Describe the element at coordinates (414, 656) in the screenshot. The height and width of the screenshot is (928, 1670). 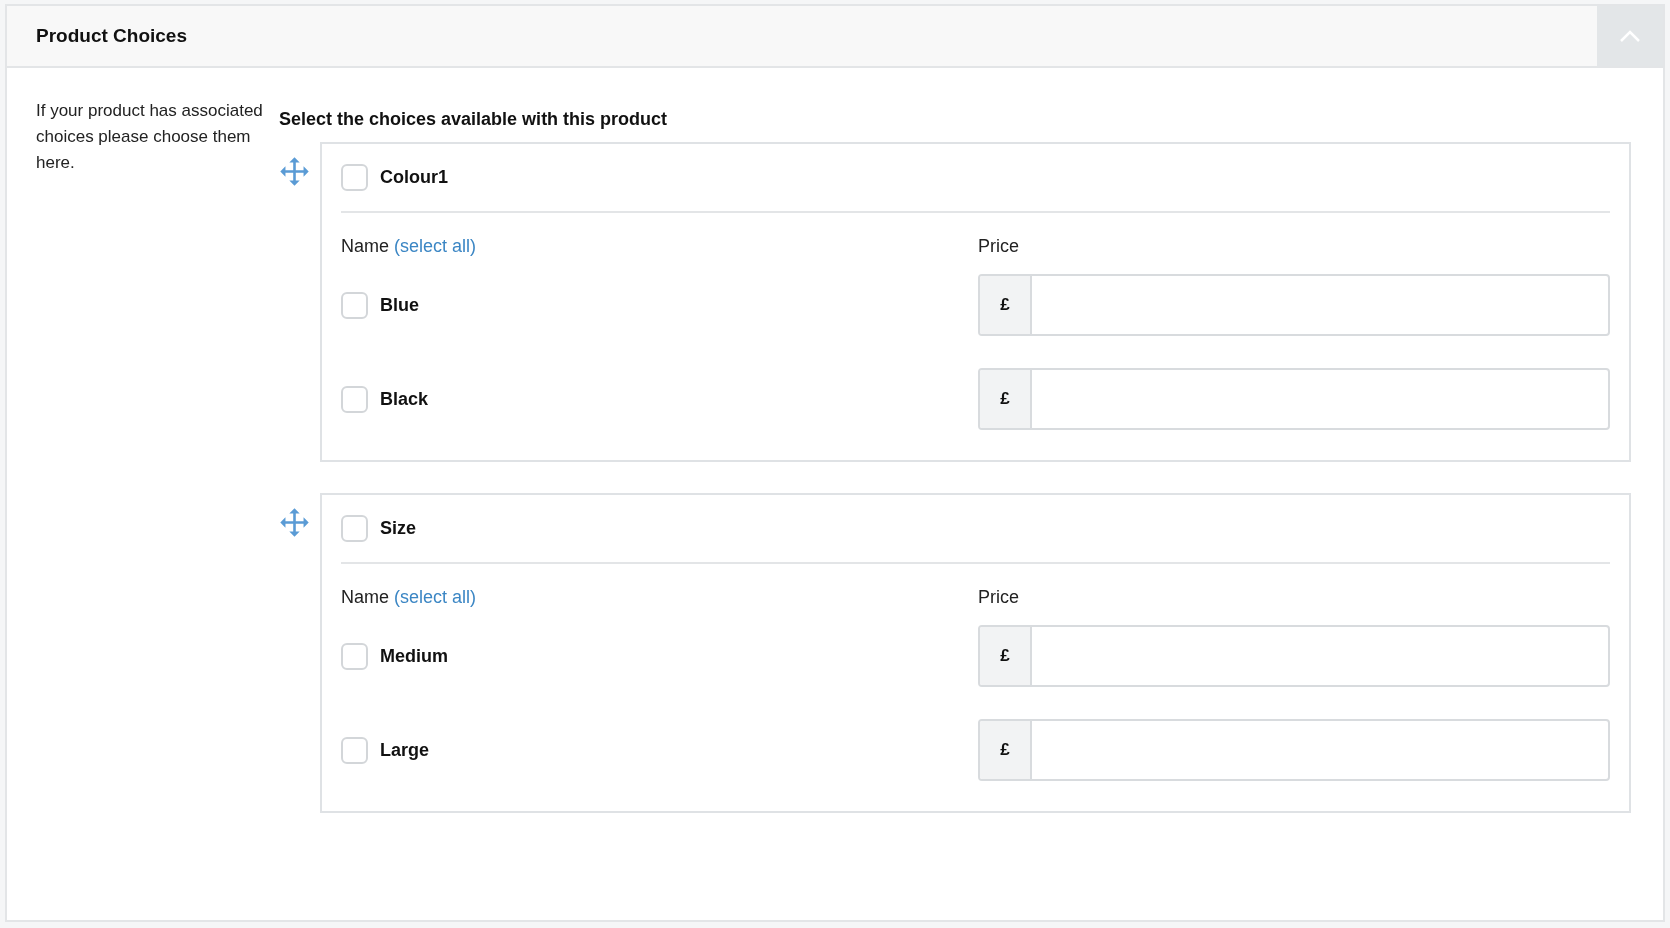
I see `option-name: Medium` at that location.